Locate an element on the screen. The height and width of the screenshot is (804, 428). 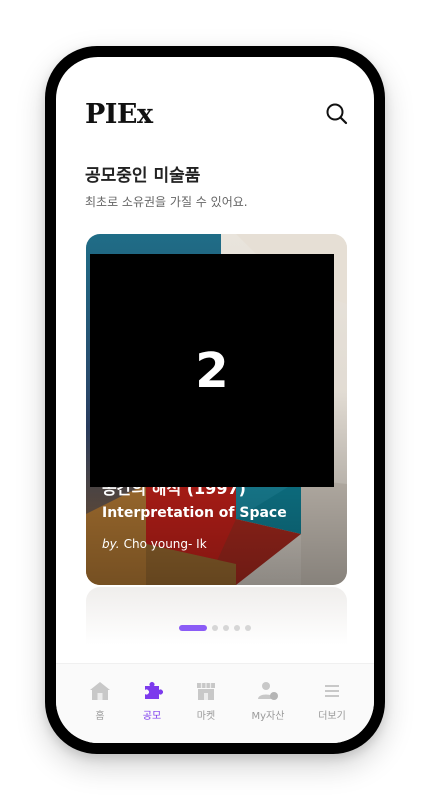
artwork-artist: by. Cho young- Ik is located at coordinates (154, 544).